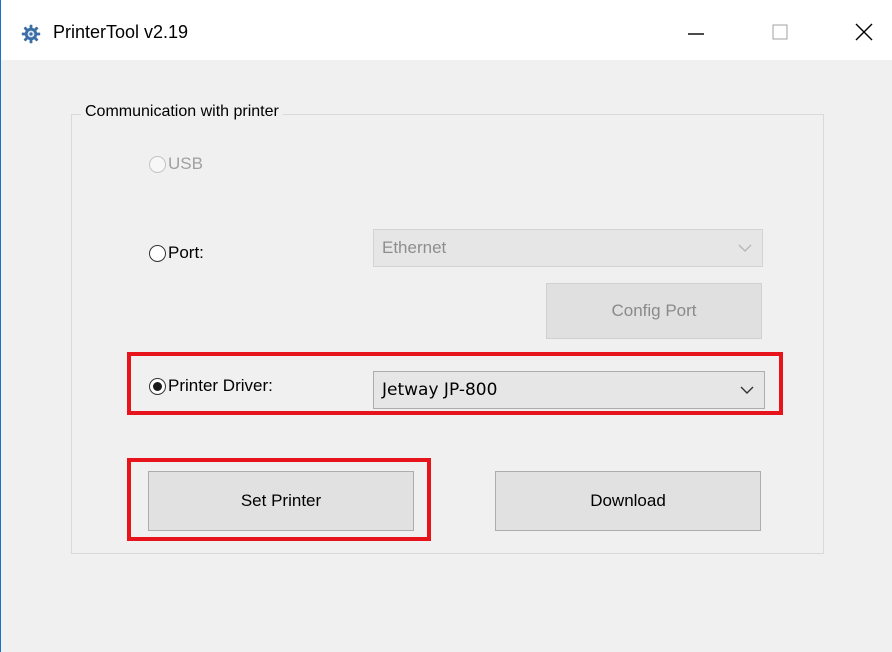  I want to click on maximize-button, so click(780, 32).